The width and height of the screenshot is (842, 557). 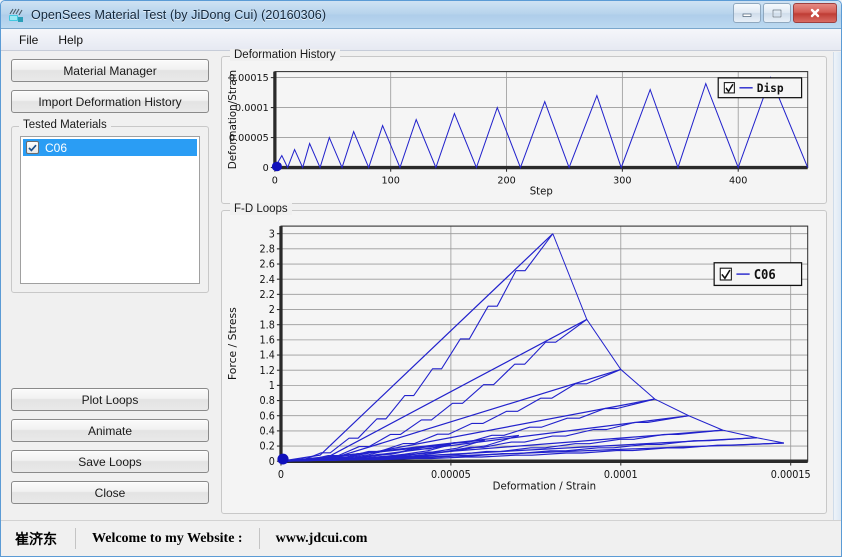 I want to click on window-controls, so click(x=785, y=13).